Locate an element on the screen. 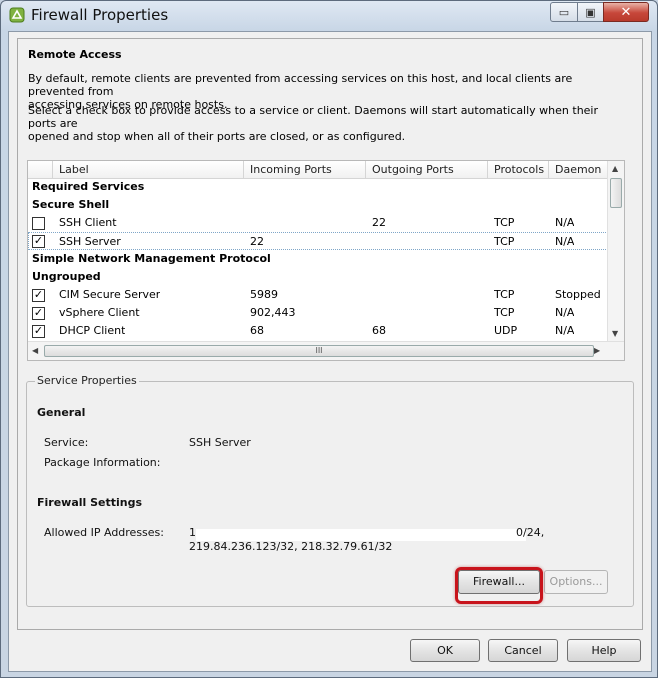  ssh-server-checkbox: ✓ is located at coordinates (38, 241).